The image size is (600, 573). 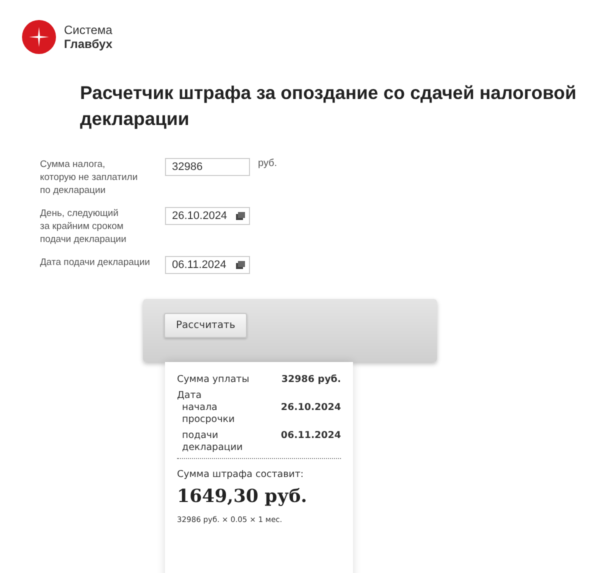 What do you see at coordinates (241, 474) in the screenshot?
I see `fine-label: Сумма штрафа составит:` at bounding box center [241, 474].